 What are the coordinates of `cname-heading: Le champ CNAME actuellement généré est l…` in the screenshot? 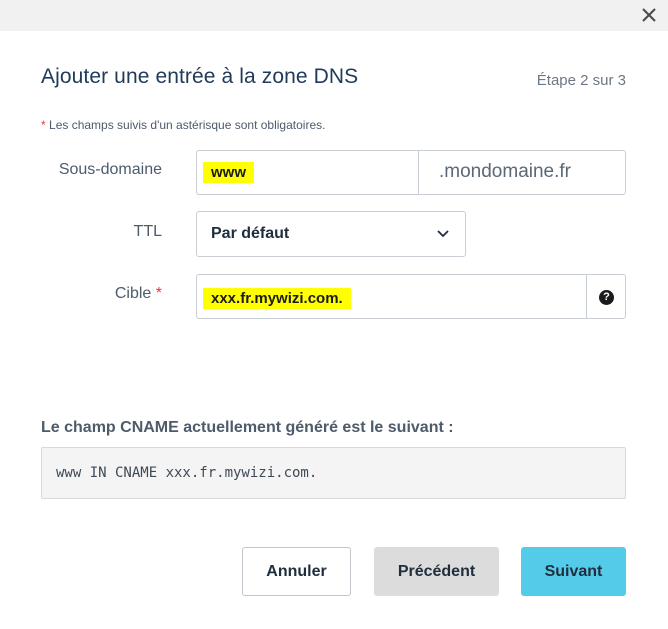 It's located at (247, 427).